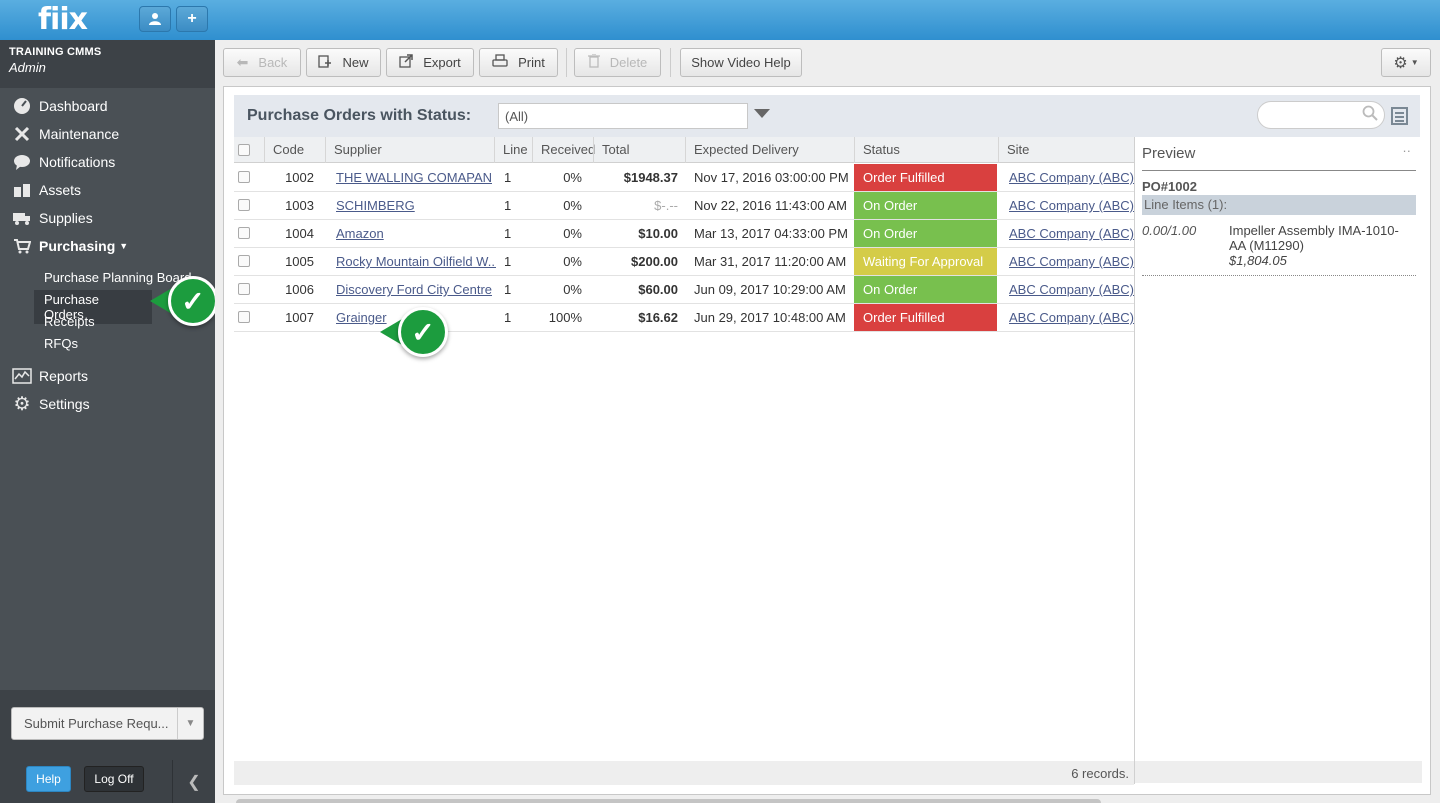 This screenshot has height=803, width=1440. Describe the element at coordinates (299, 205) in the screenshot. I see `cell-code: 1003` at that location.